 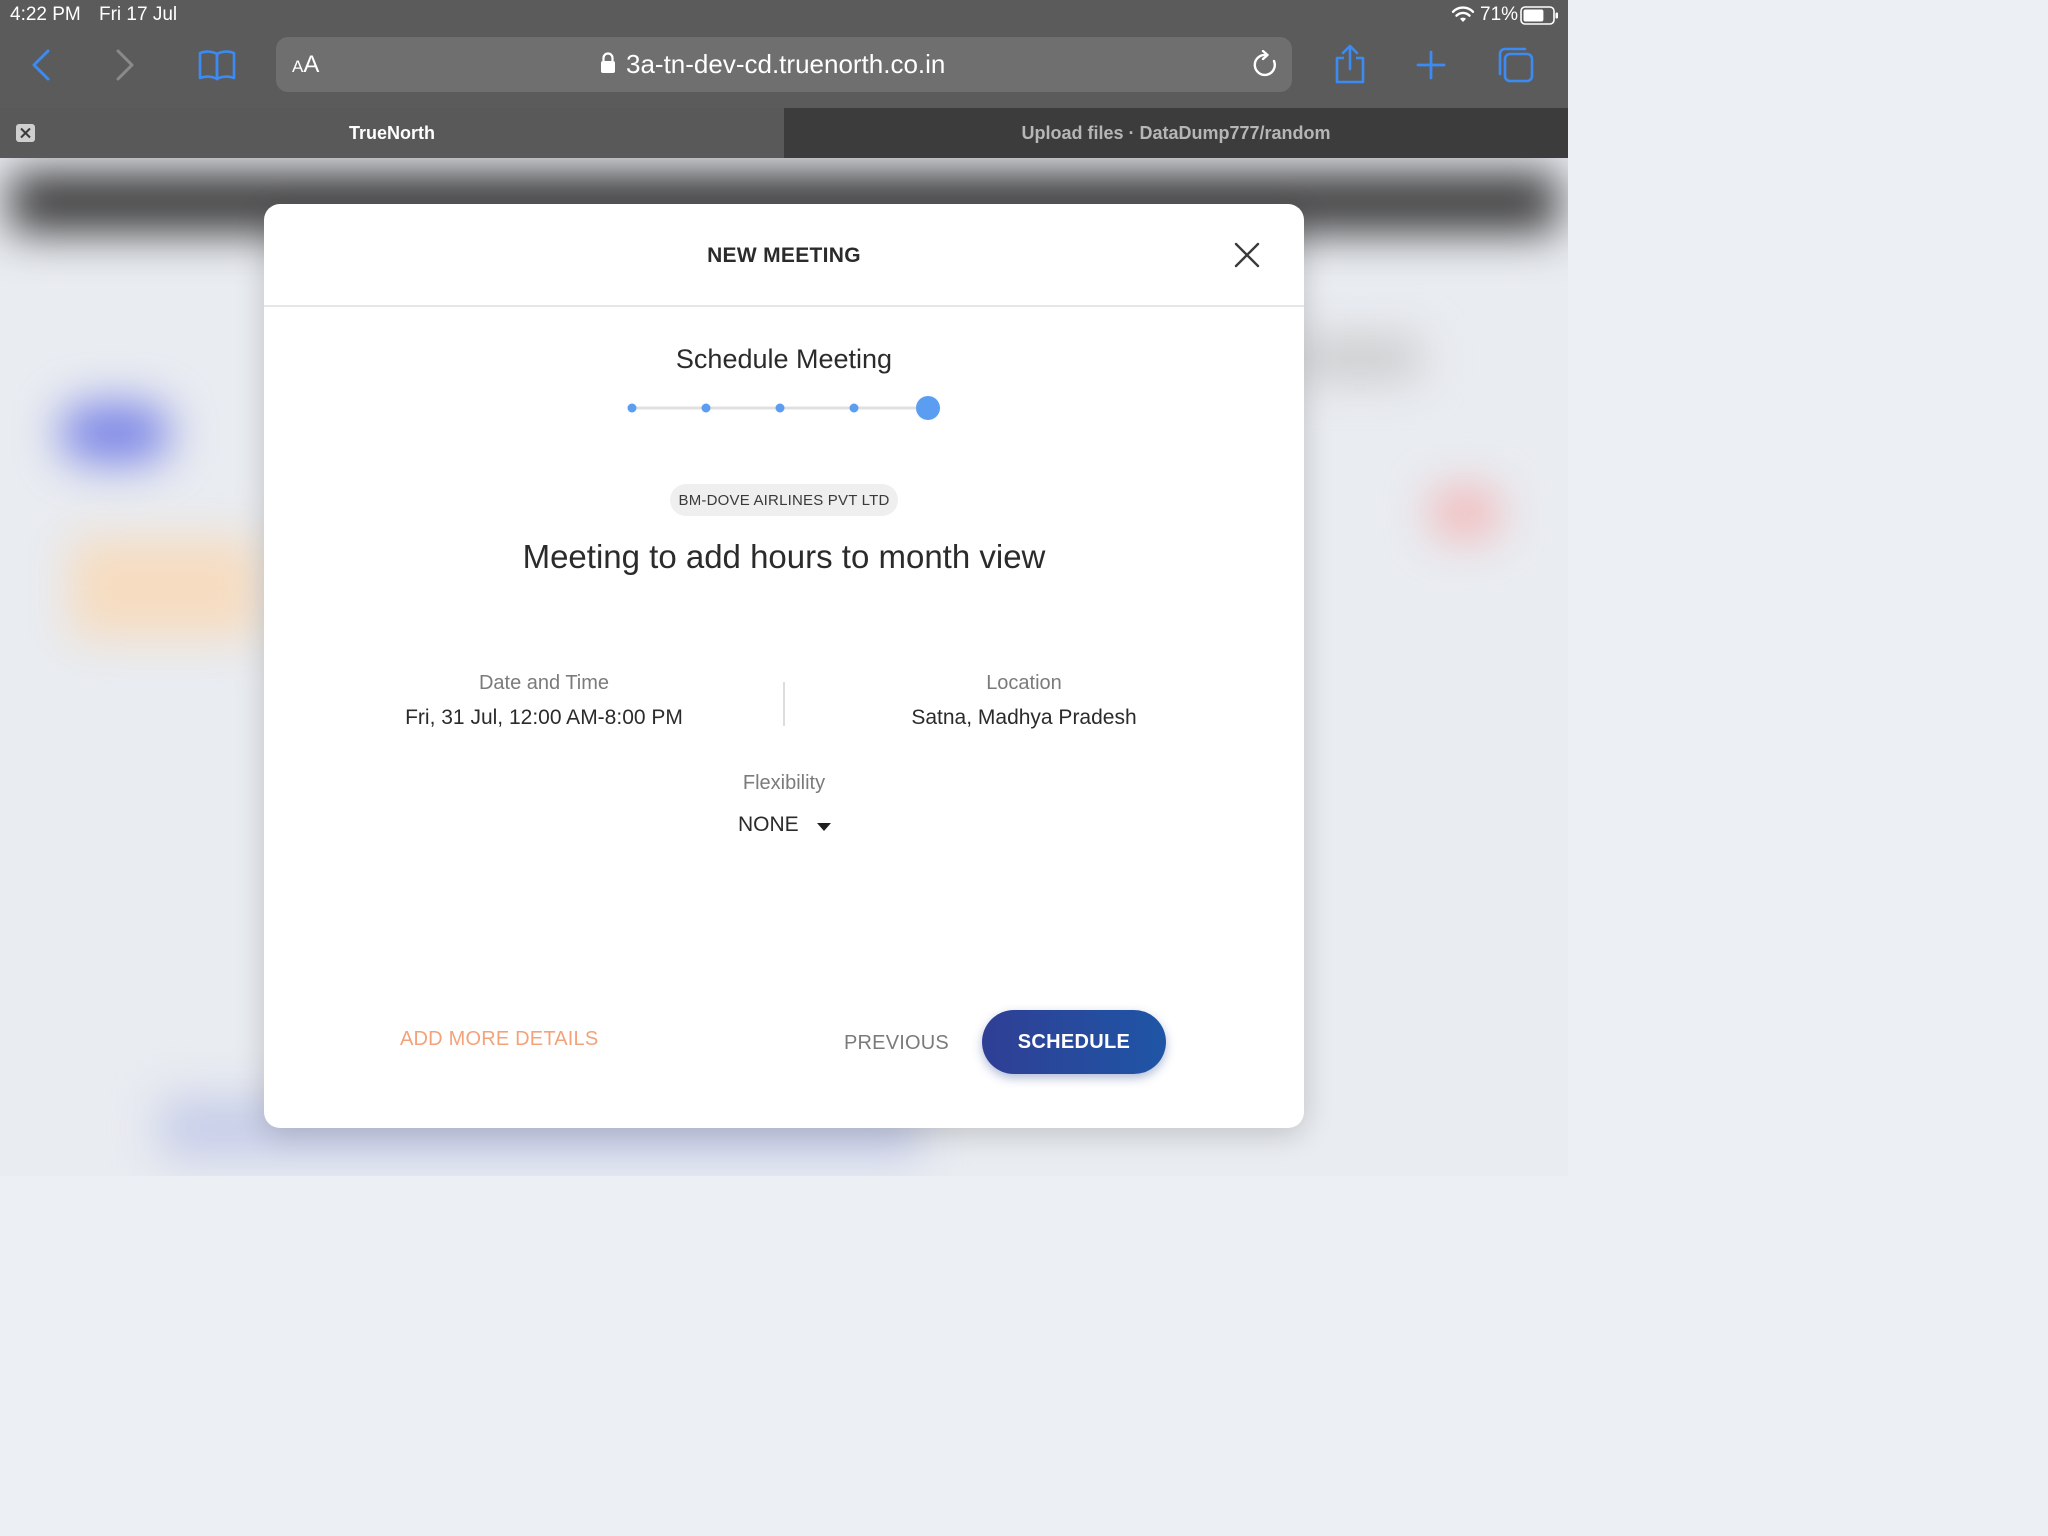 What do you see at coordinates (784, 783) in the screenshot?
I see `flexibility-label: Flexibility` at bounding box center [784, 783].